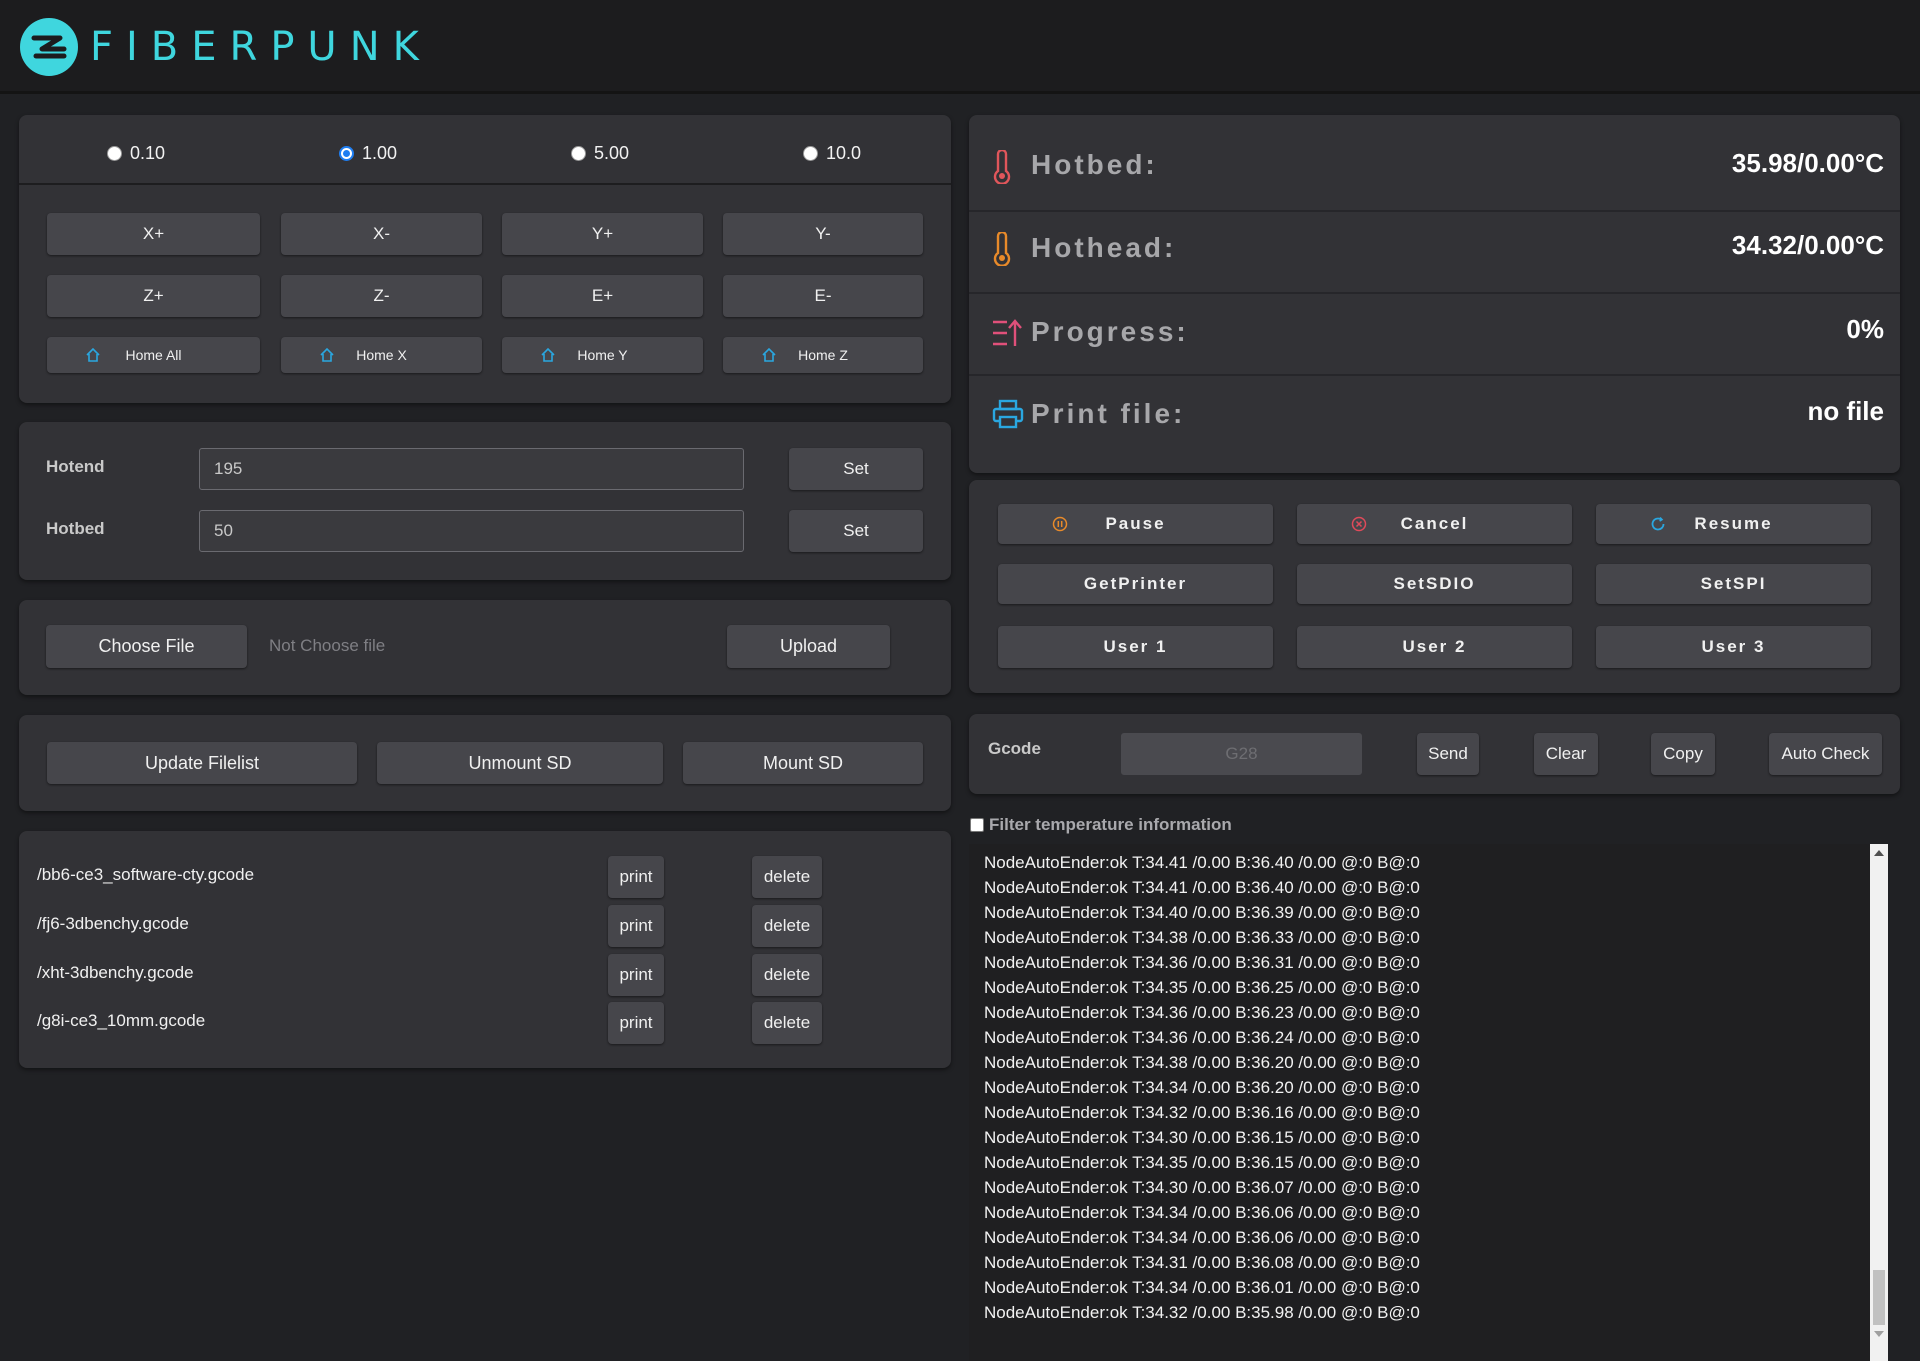 Image resolution: width=1920 pixels, height=1361 pixels. Describe the element at coordinates (856, 531) in the screenshot. I see `set-hotbed-button: Set` at that location.